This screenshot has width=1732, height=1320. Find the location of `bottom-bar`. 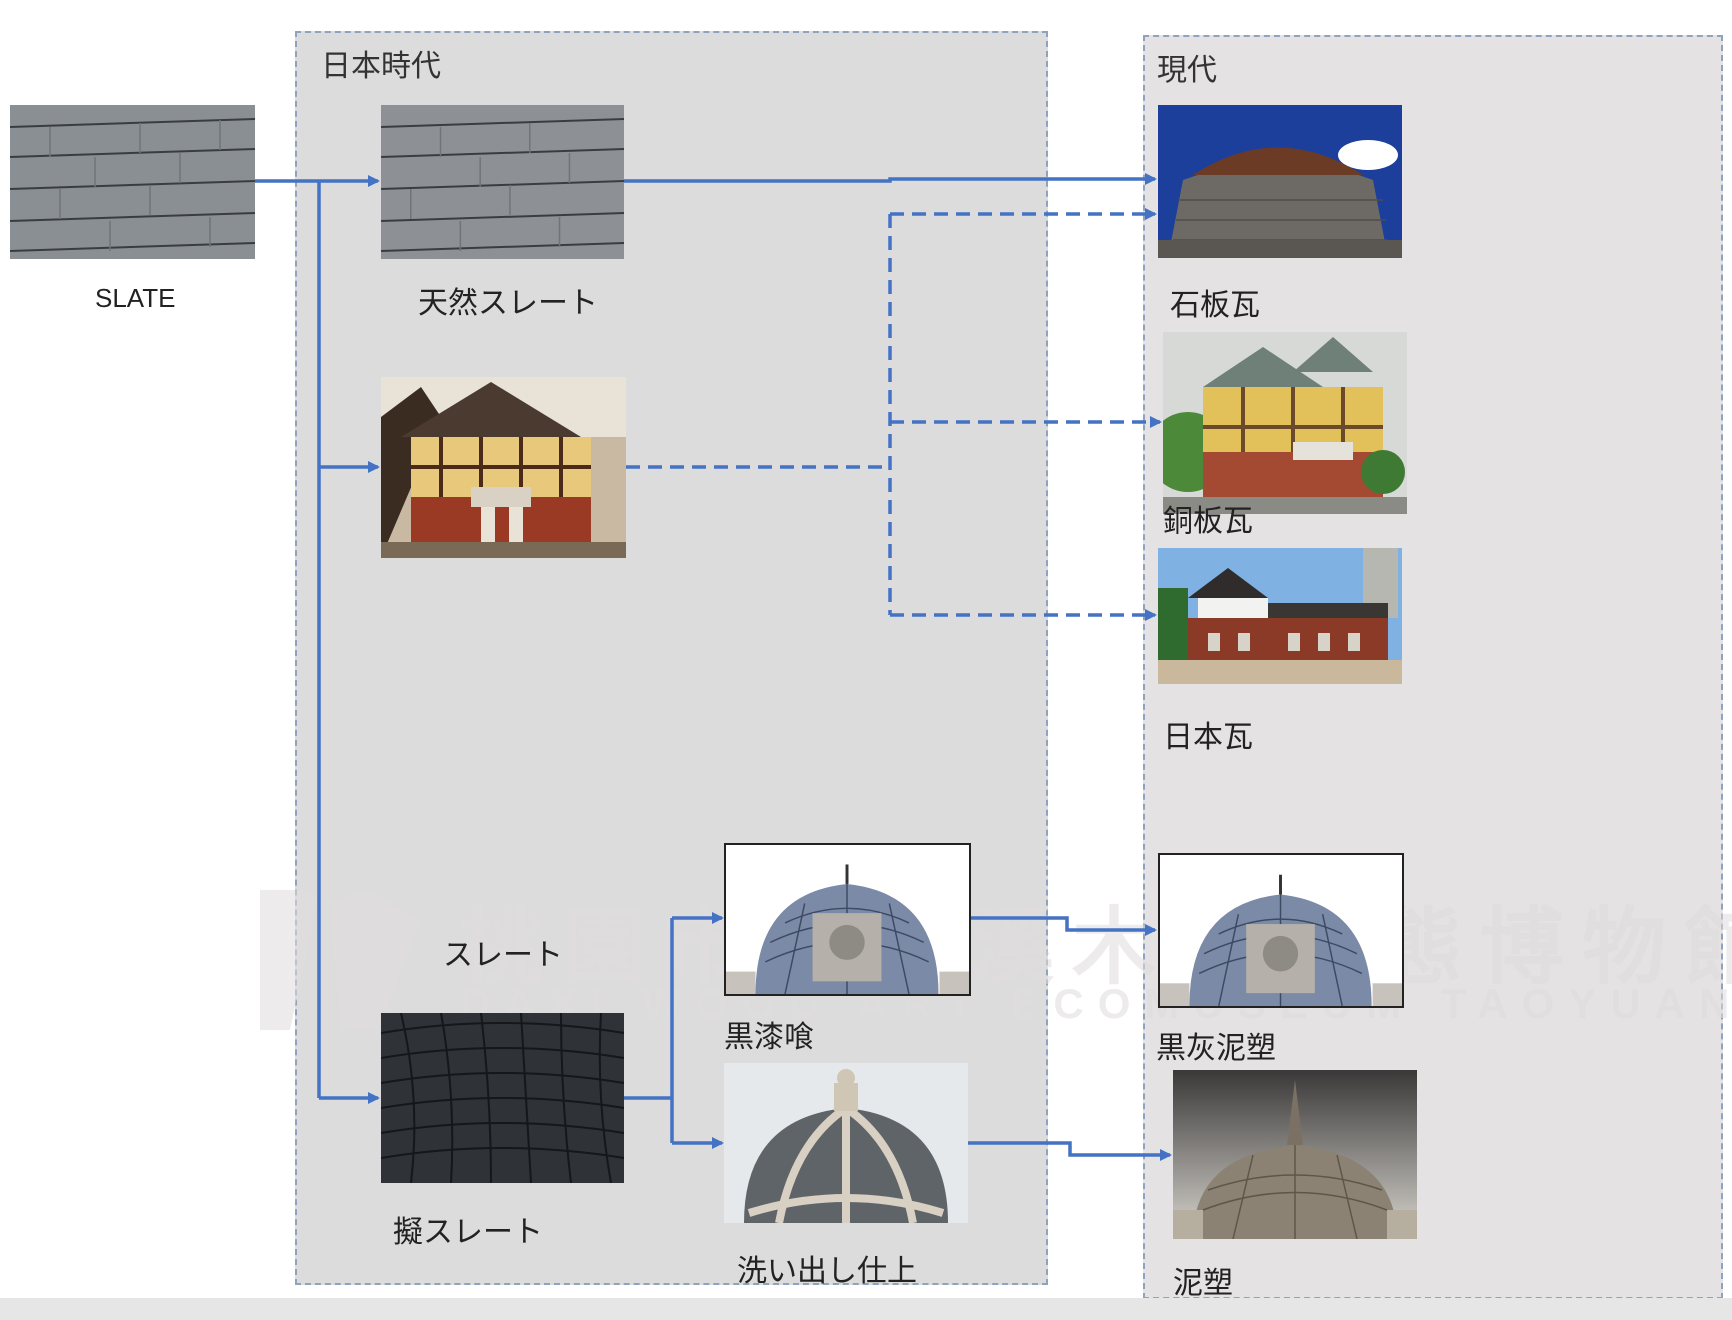

bottom-bar is located at coordinates (866, 1309).